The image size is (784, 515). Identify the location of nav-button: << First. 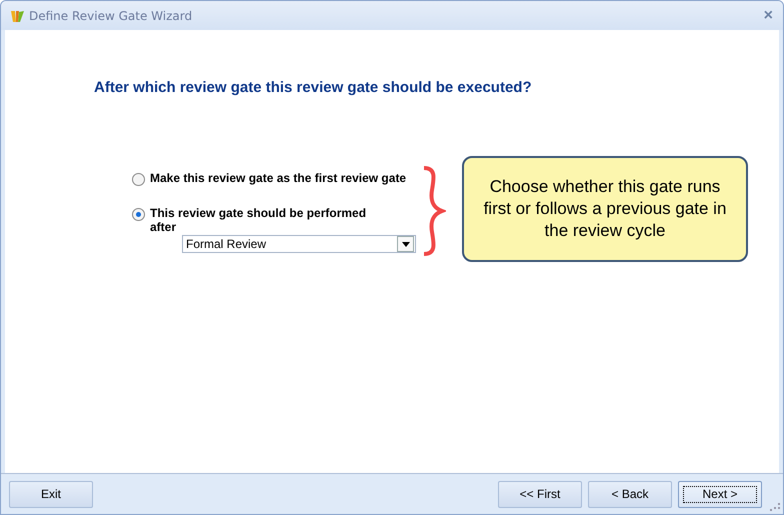
(540, 494).